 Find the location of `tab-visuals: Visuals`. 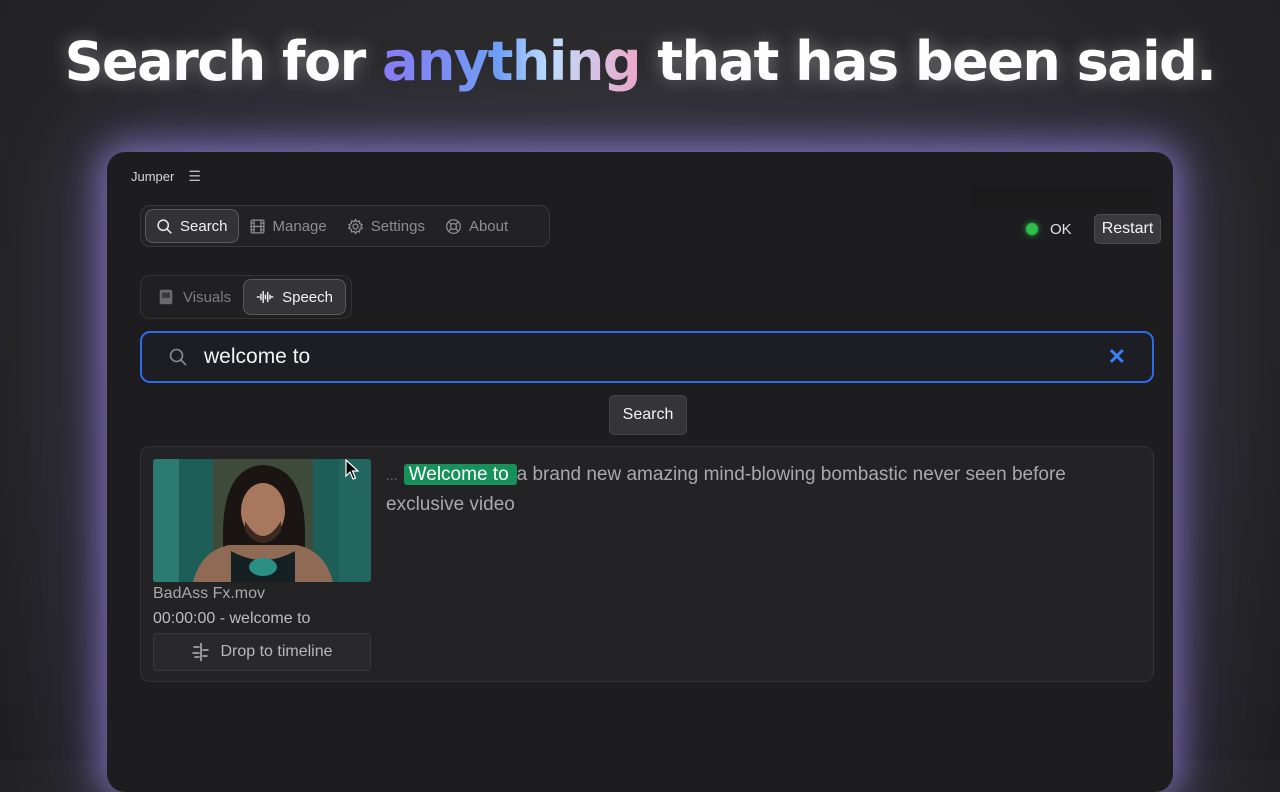

tab-visuals: Visuals is located at coordinates (194, 297).